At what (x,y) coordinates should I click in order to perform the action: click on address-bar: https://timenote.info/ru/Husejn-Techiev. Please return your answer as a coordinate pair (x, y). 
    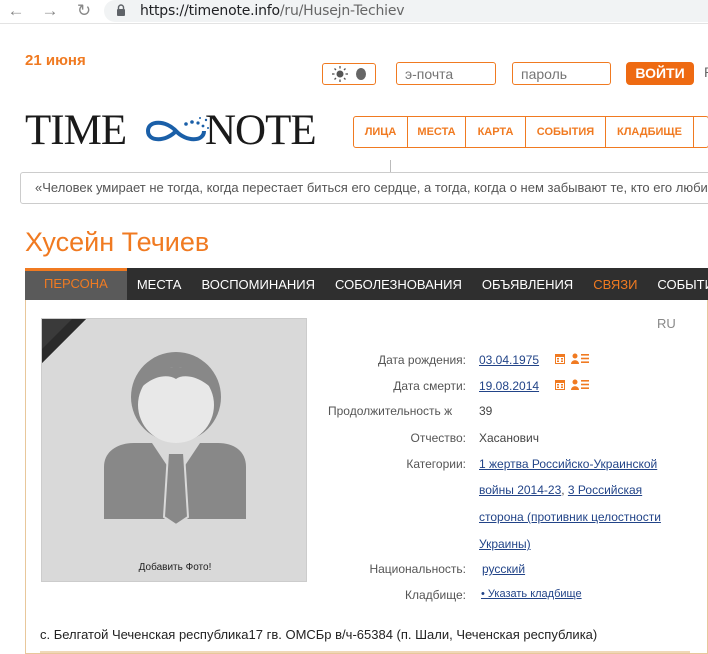
    Looking at the image, I should click on (406, 11).